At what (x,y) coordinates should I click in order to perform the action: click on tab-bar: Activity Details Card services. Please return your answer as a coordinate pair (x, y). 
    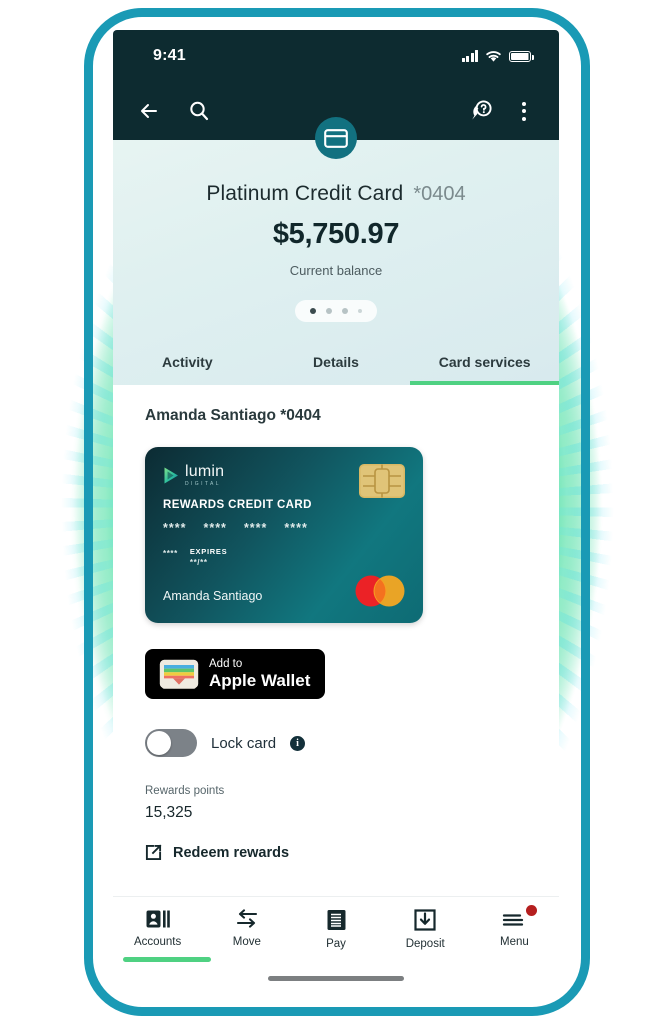
    Looking at the image, I should click on (336, 363).